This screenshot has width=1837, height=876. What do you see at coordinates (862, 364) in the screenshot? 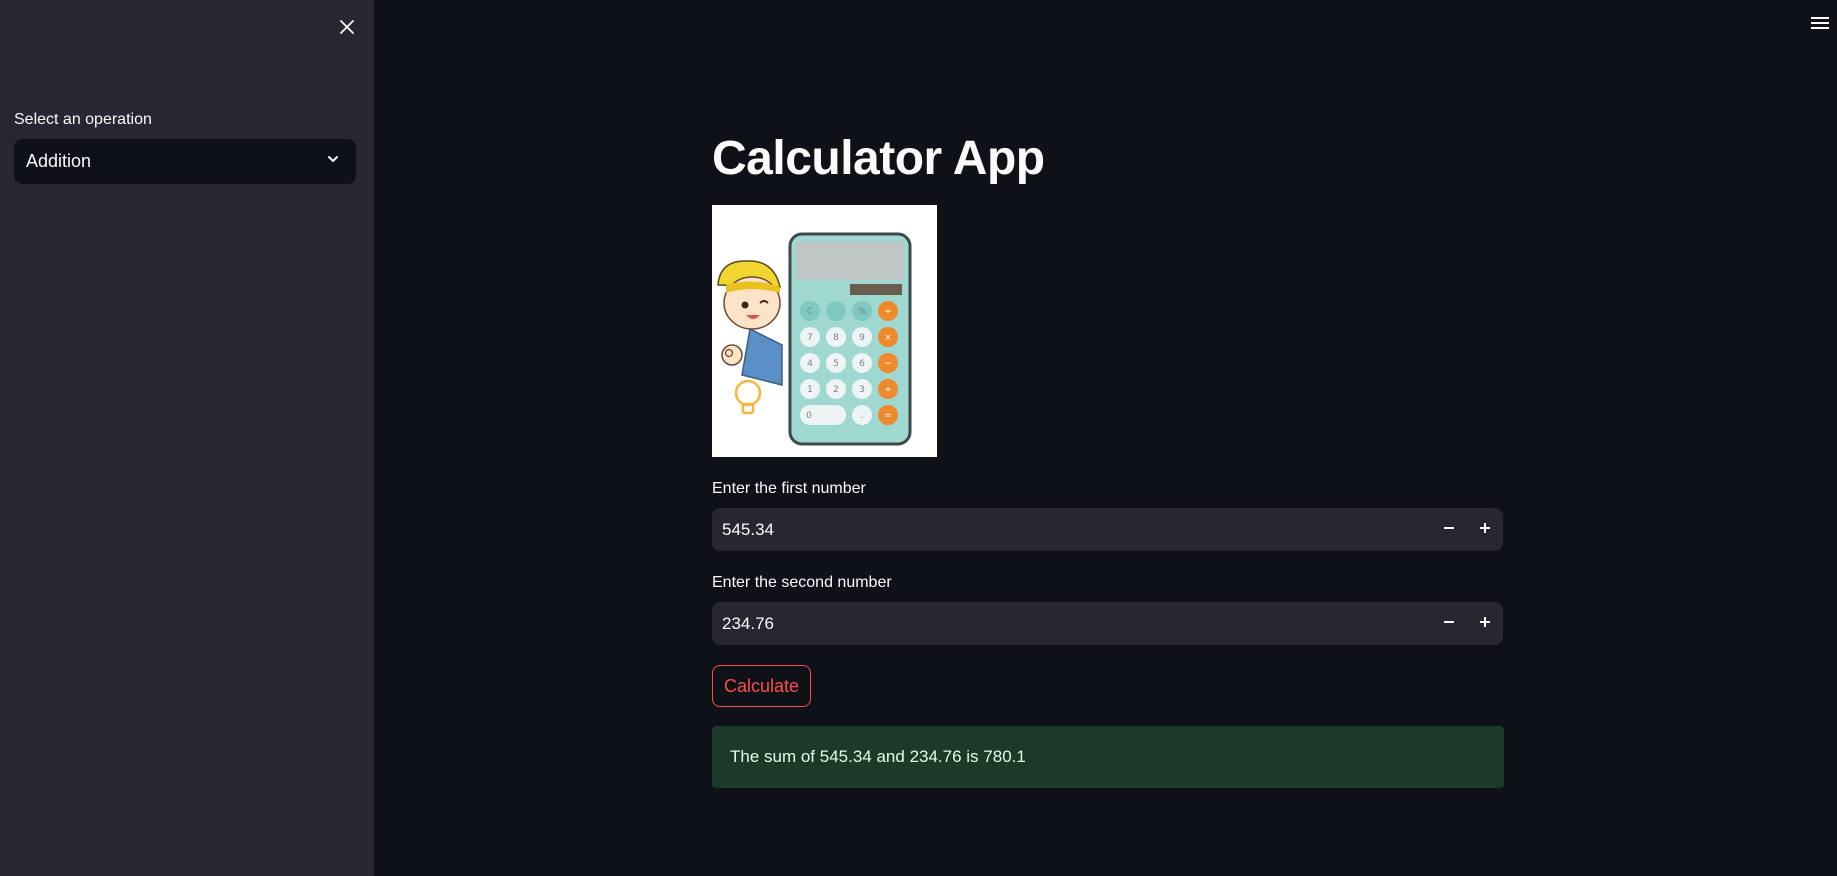
I see `svg-text: 6` at bounding box center [862, 364].